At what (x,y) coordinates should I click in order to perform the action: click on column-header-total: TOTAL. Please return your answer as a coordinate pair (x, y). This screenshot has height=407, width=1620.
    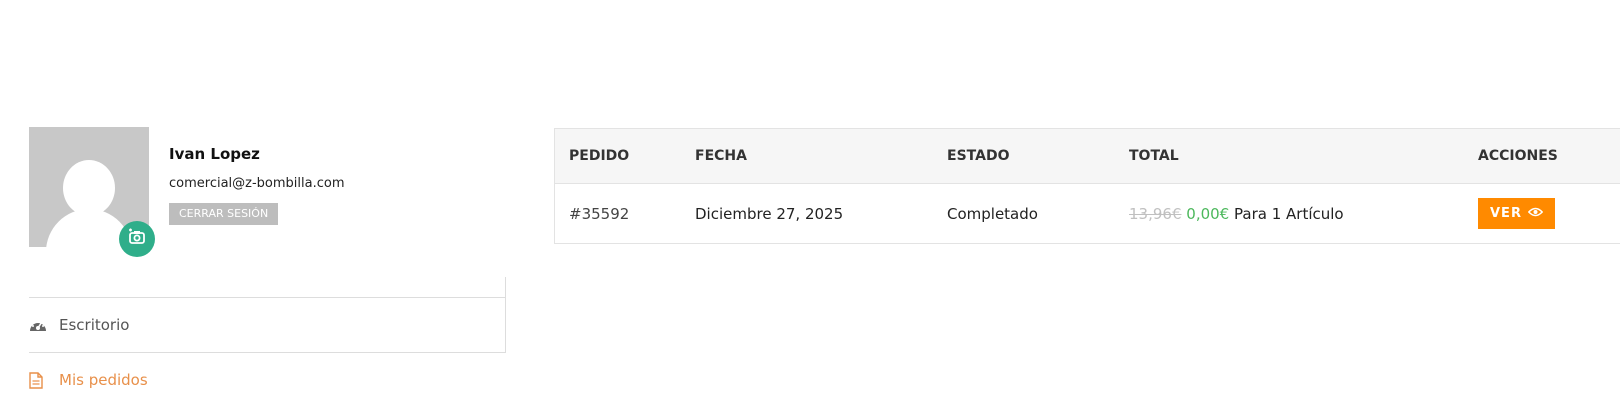
    Looking at the image, I should click on (1154, 156).